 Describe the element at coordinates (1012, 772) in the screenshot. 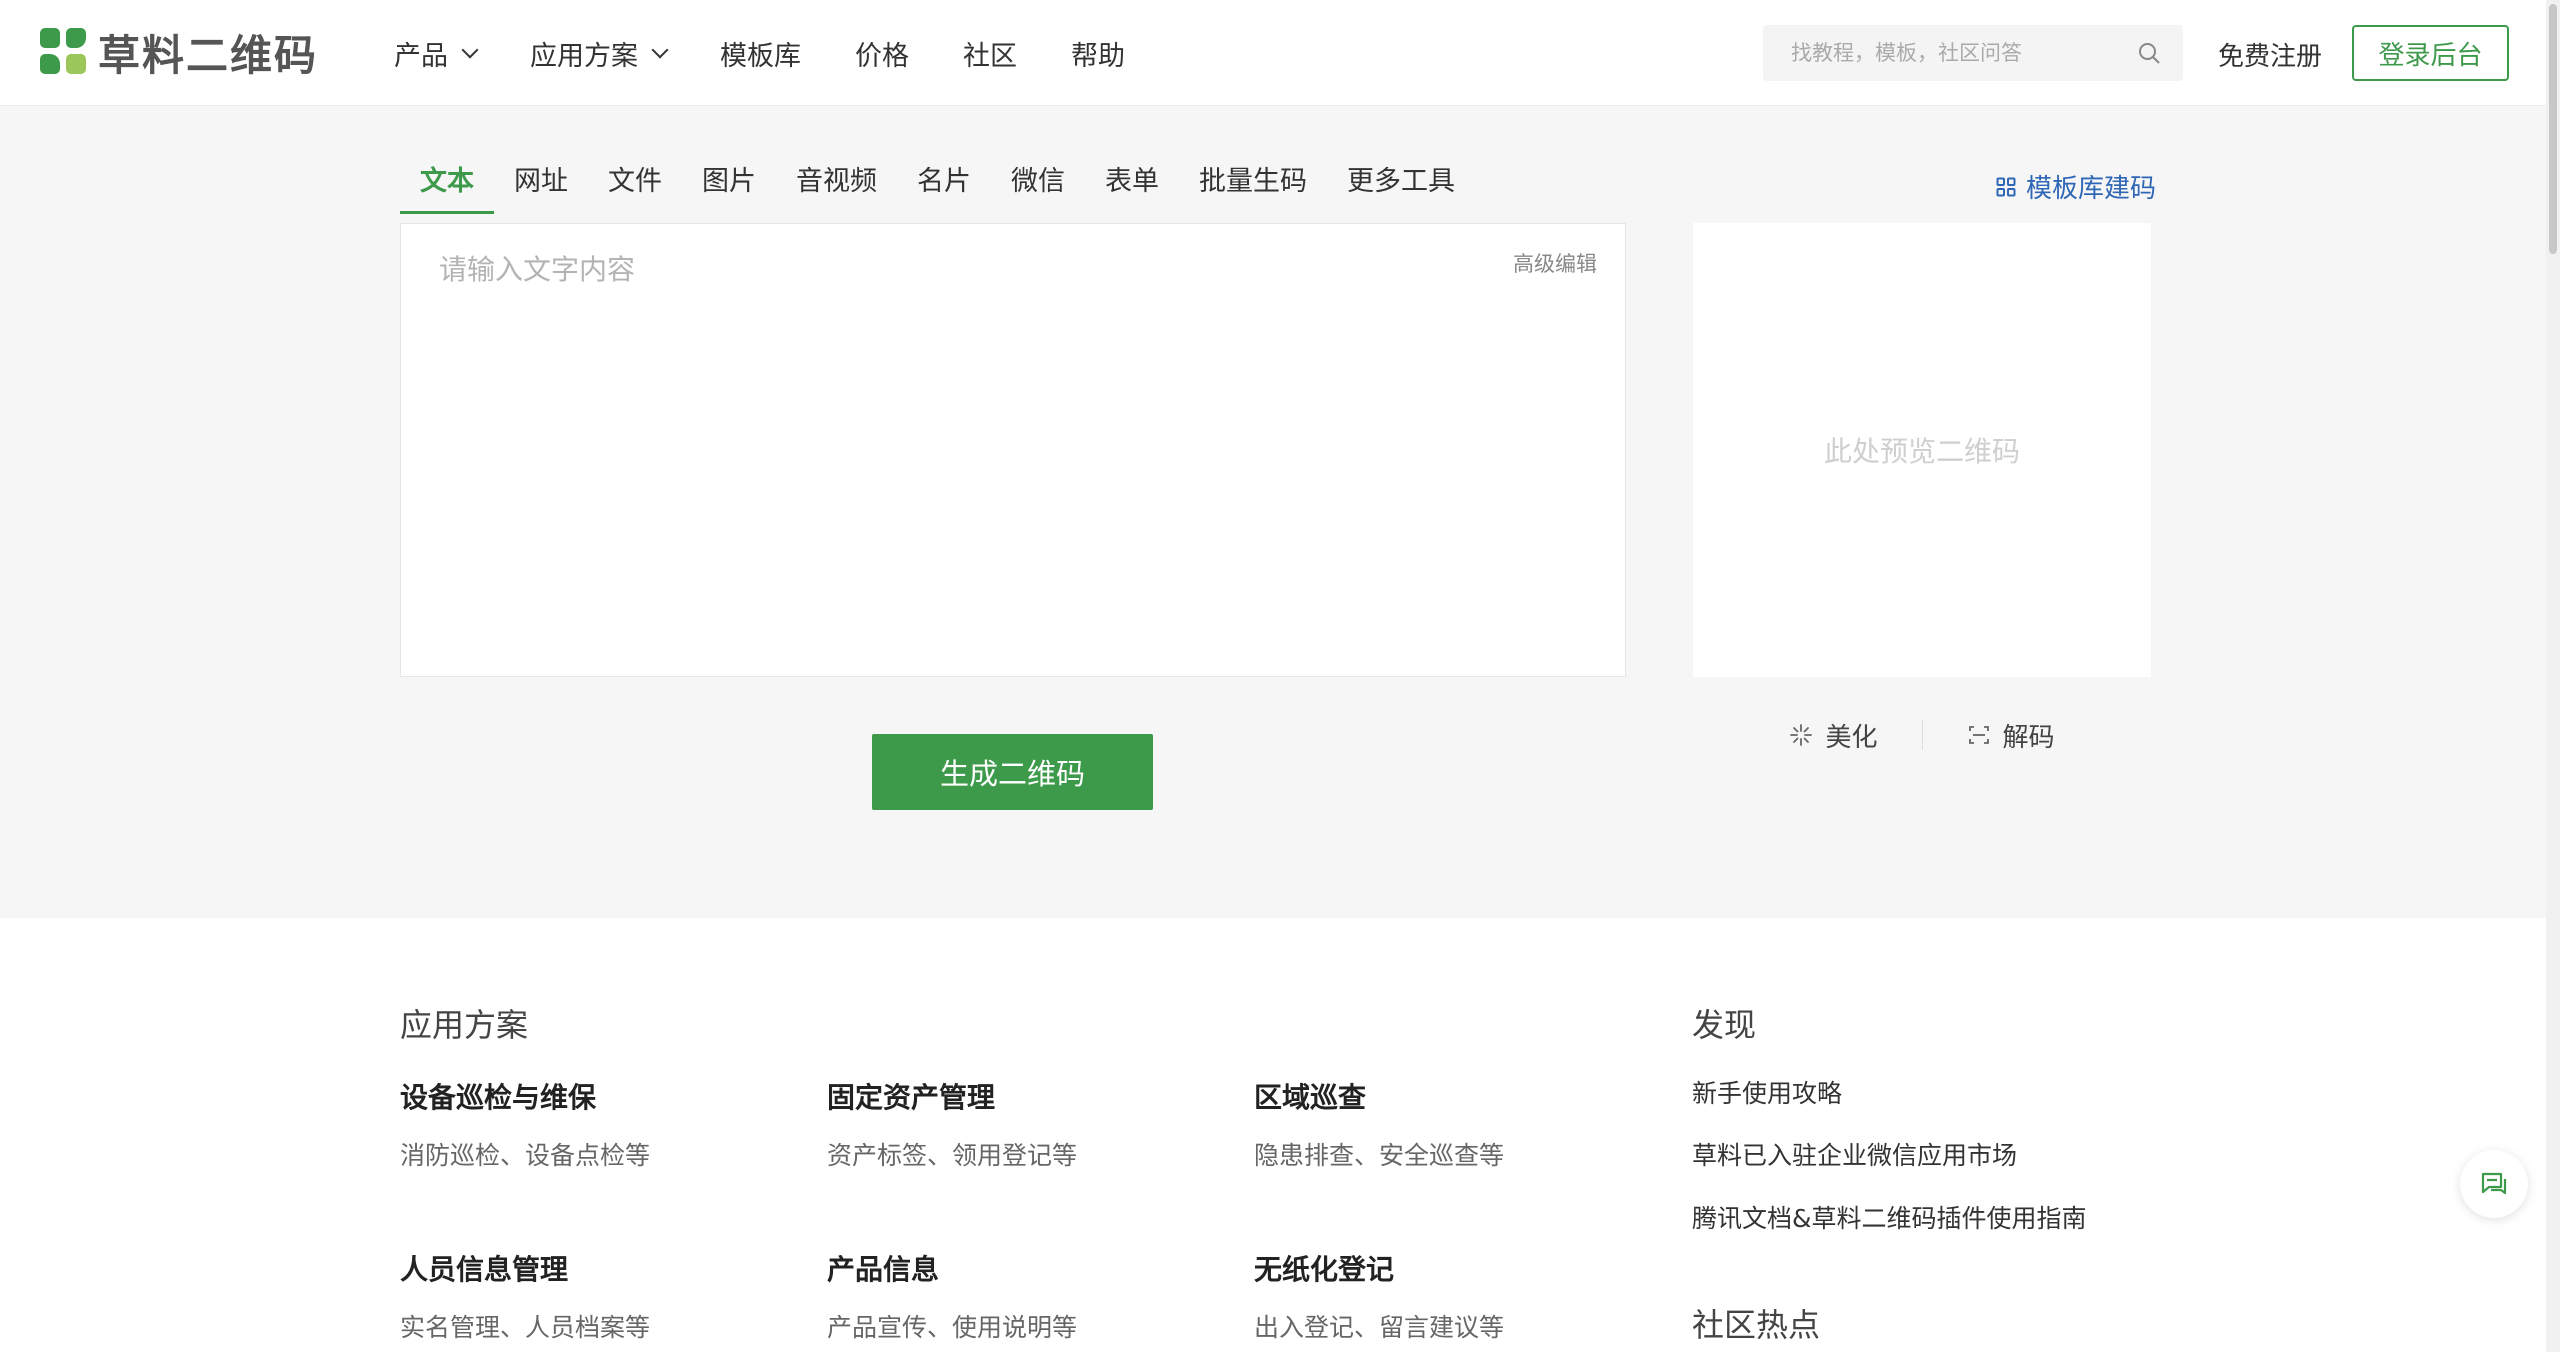

I see `generate-qr-button: 生成二维码` at that location.